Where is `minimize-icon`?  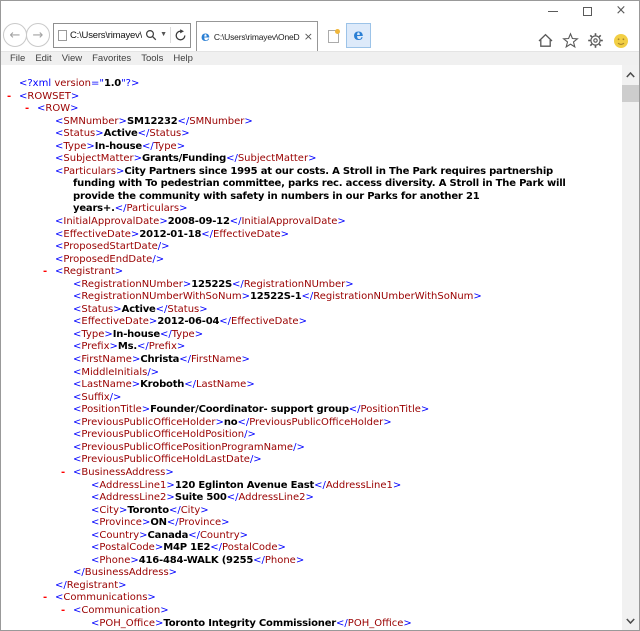
minimize-icon is located at coordinates (553, 11).